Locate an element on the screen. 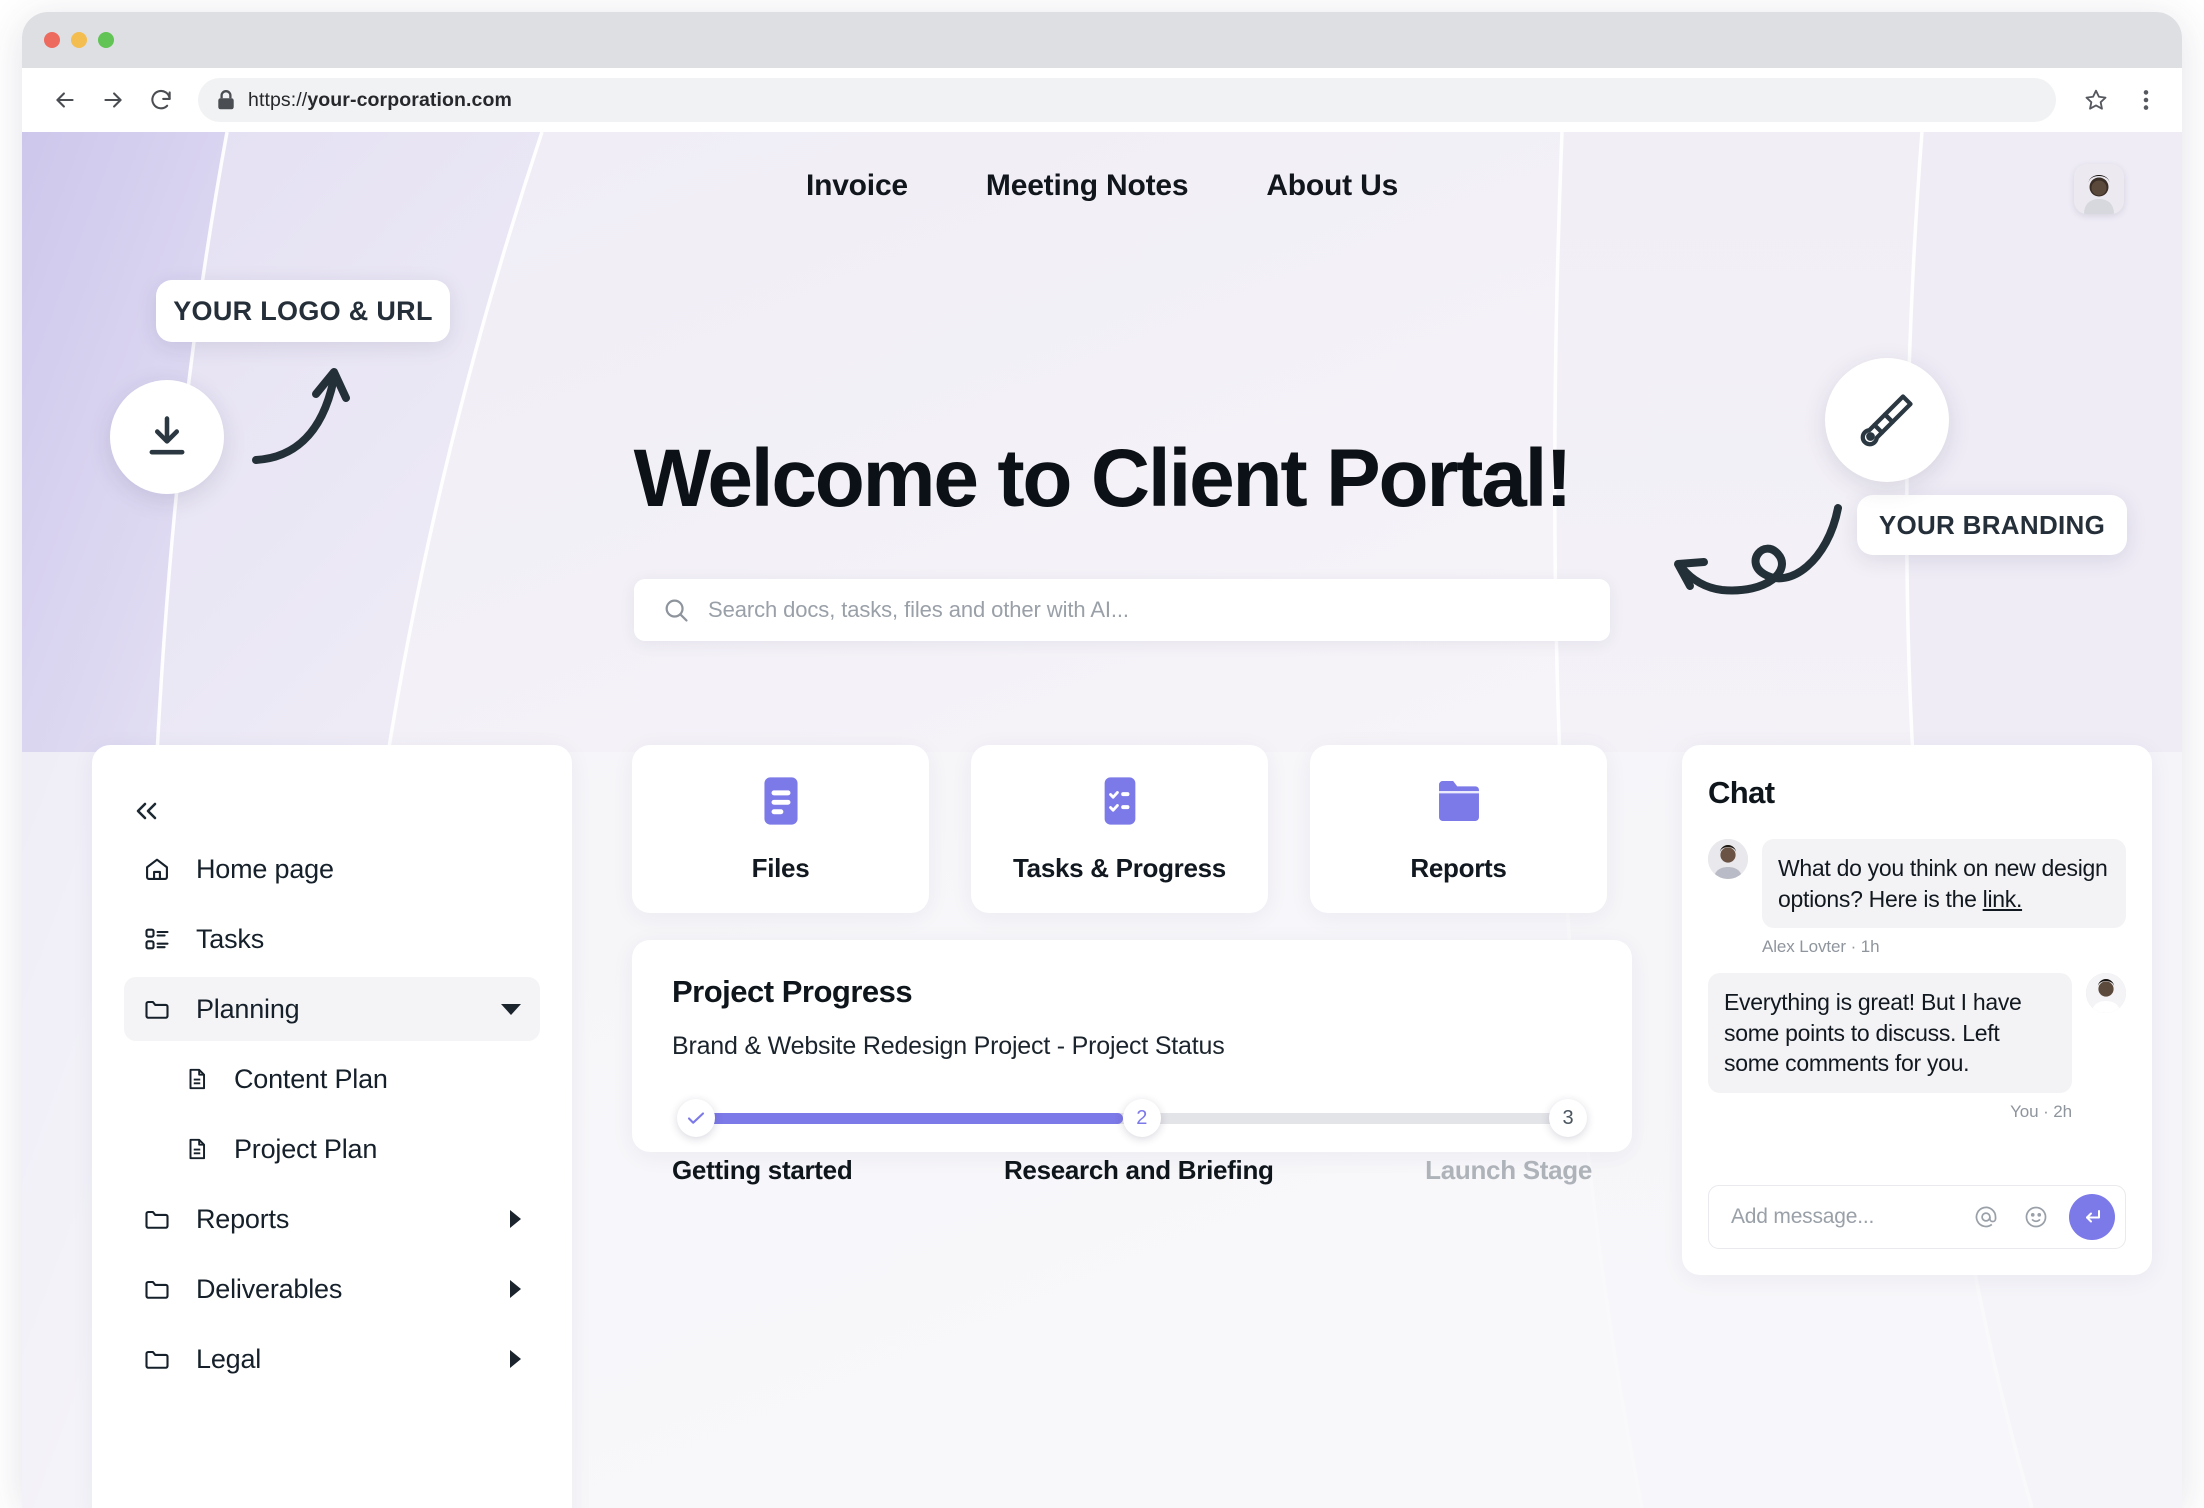 This screenshot has width=2204, height=1508. sidebar-item-label: Reports is located at coordinates (243, 1218).